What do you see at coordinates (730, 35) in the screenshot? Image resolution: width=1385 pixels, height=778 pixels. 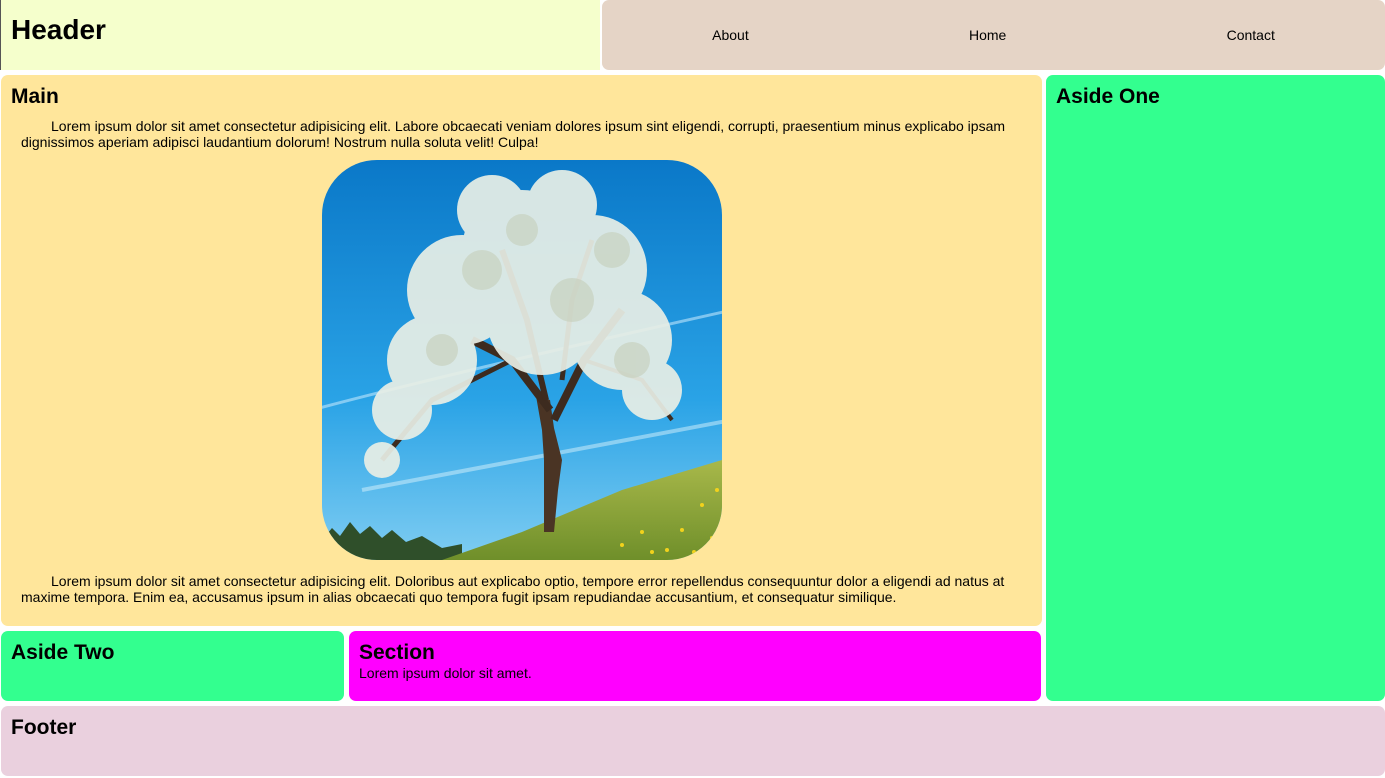 I see `nav-link-about: About` at bounding box center [730, 35].